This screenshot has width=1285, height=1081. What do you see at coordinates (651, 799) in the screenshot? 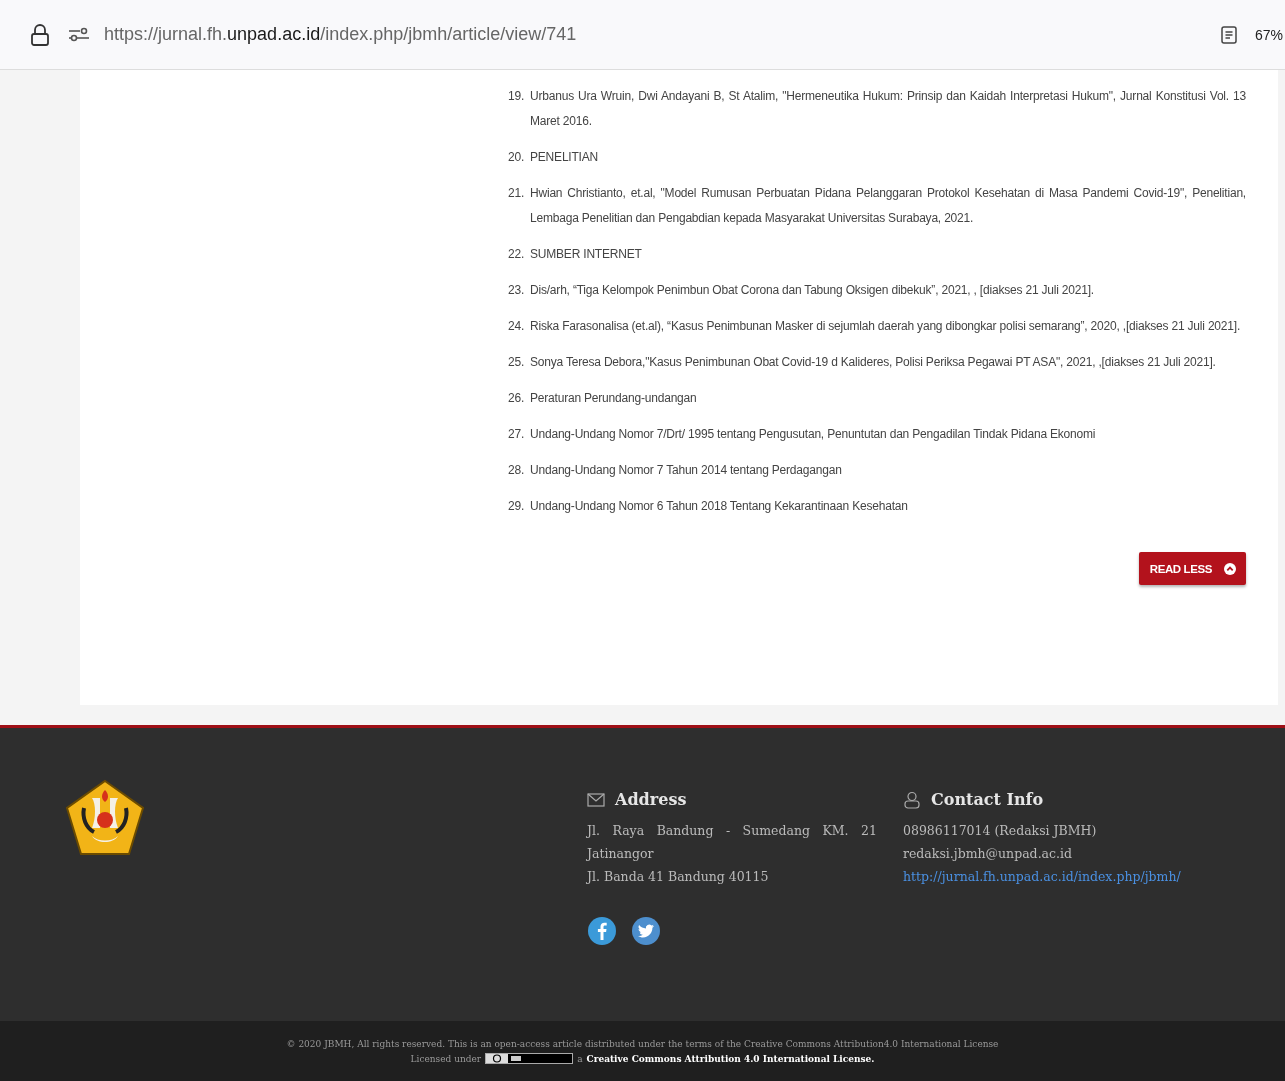
I see `address-heading: Address` at bounding box center [651, 799].